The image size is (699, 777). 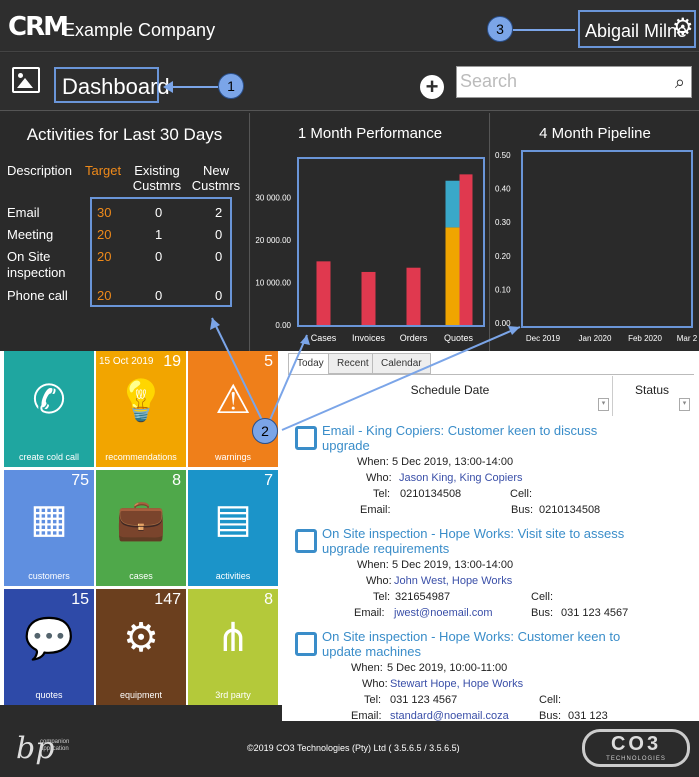 What do you see at coordinates (141, 520) in the screenshot?
I see `briefcase-icon: 💼` at bounding box center [141, 520].